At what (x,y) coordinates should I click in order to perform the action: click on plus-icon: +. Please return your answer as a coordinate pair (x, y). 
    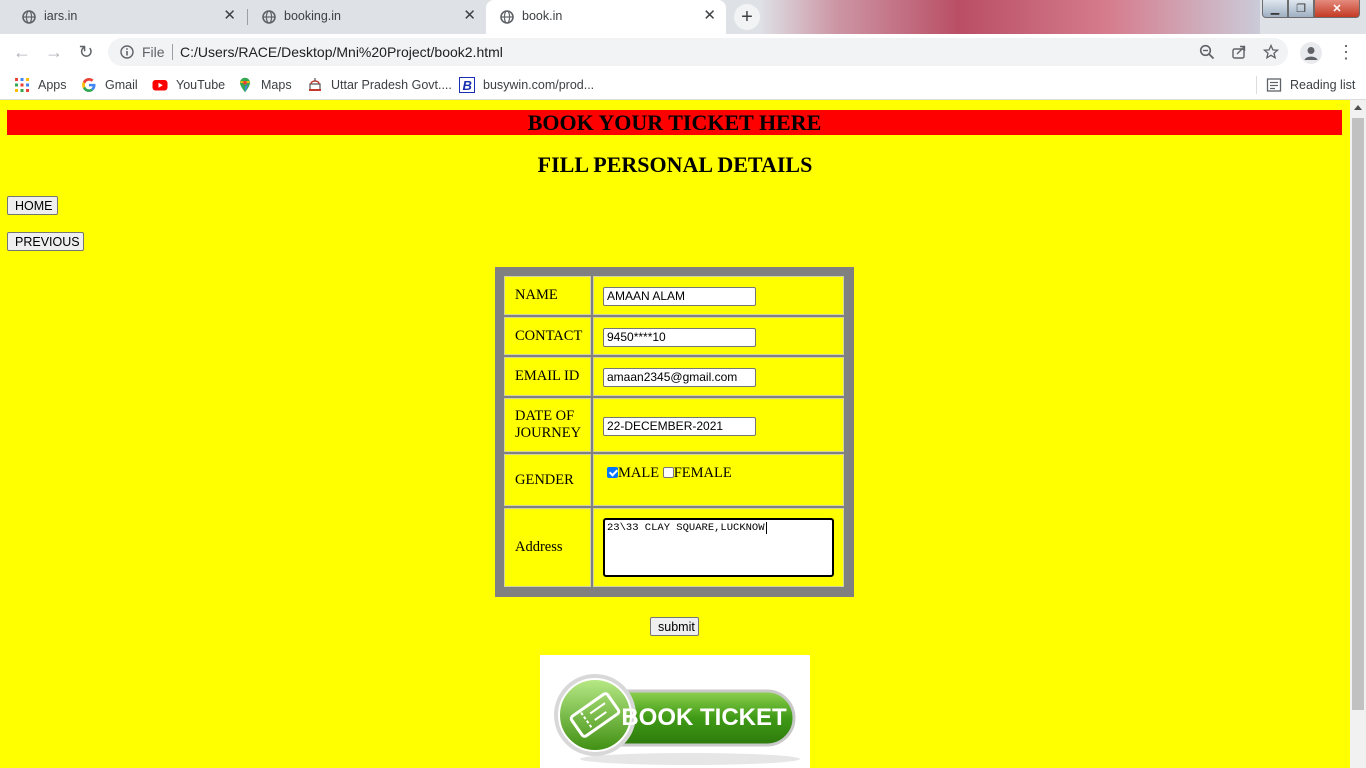
    Looking at the image, I should click on (747, 16).